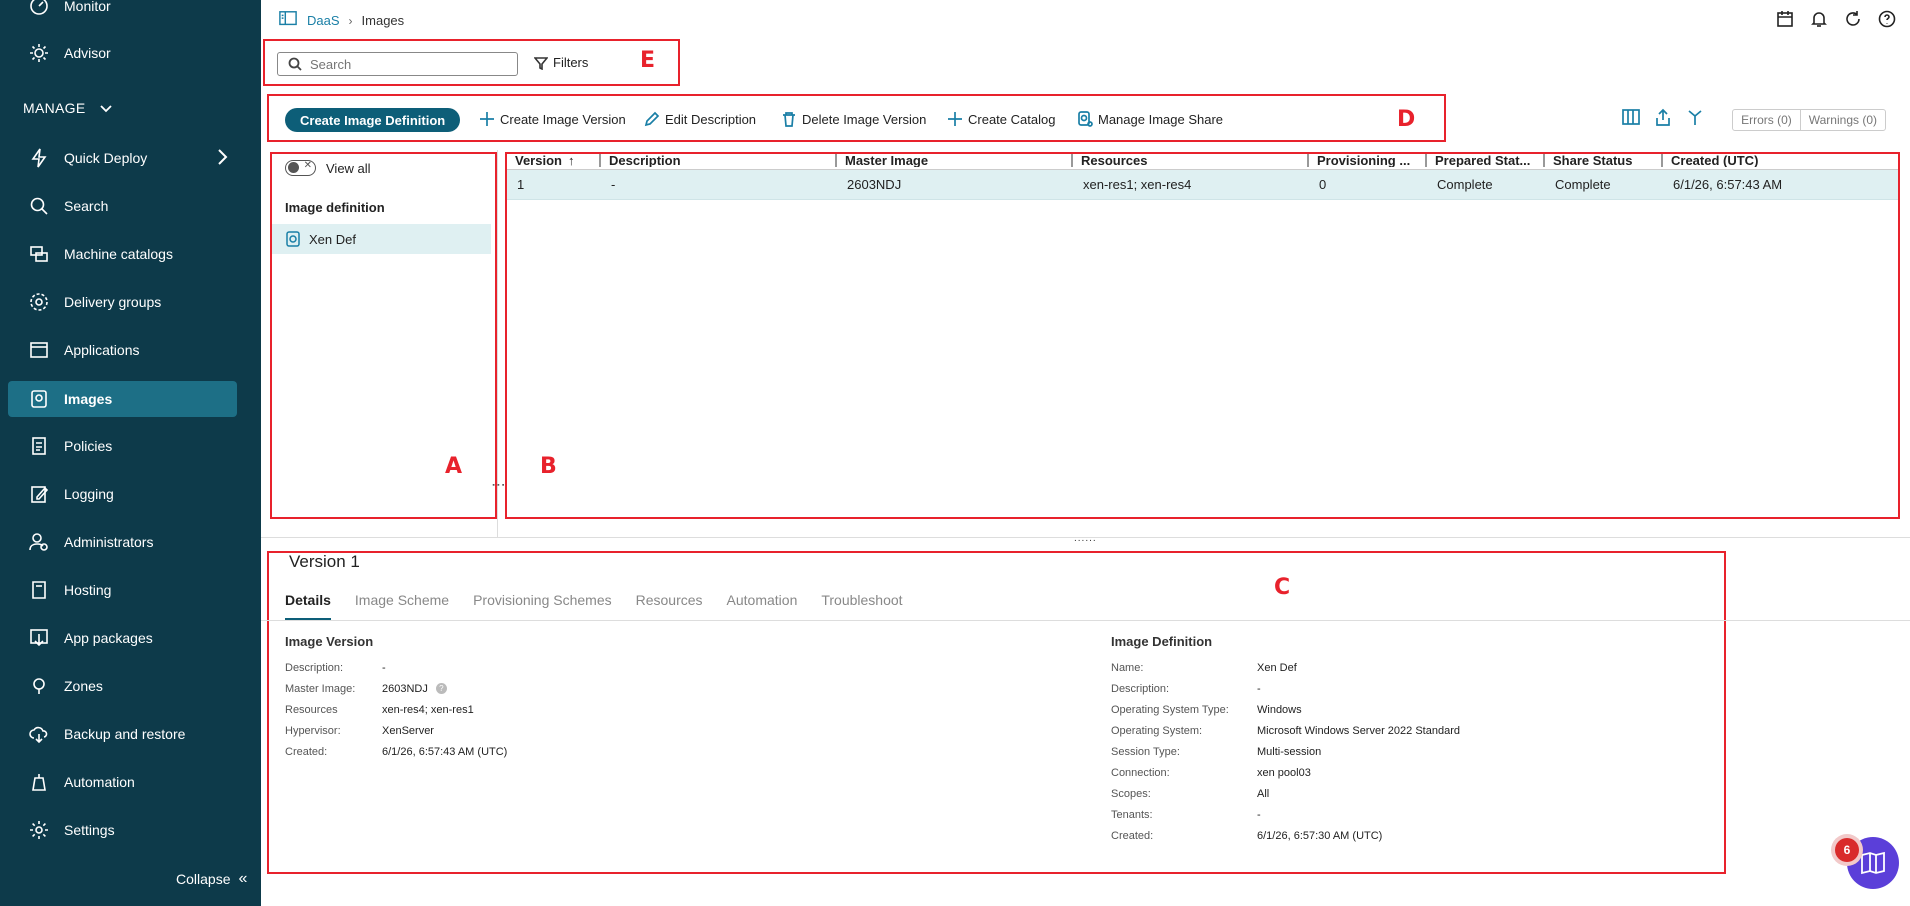 The width and height of the screenshot is (1910, 906). I want to click on detail-key: Operating System Type:, so click(1170, 710).